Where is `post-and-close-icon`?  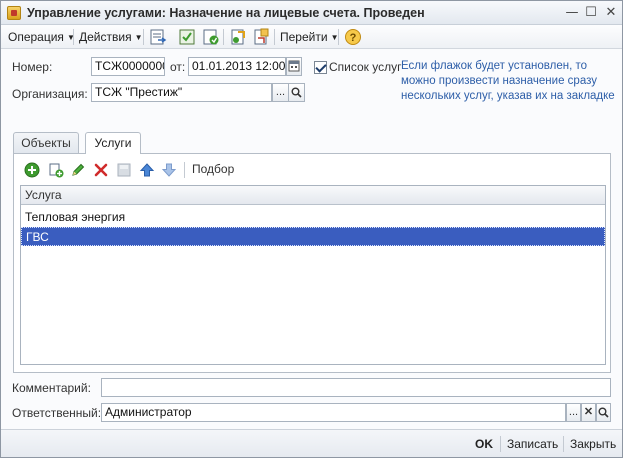
post-and-close-icon is located at coordinates (158, 37).